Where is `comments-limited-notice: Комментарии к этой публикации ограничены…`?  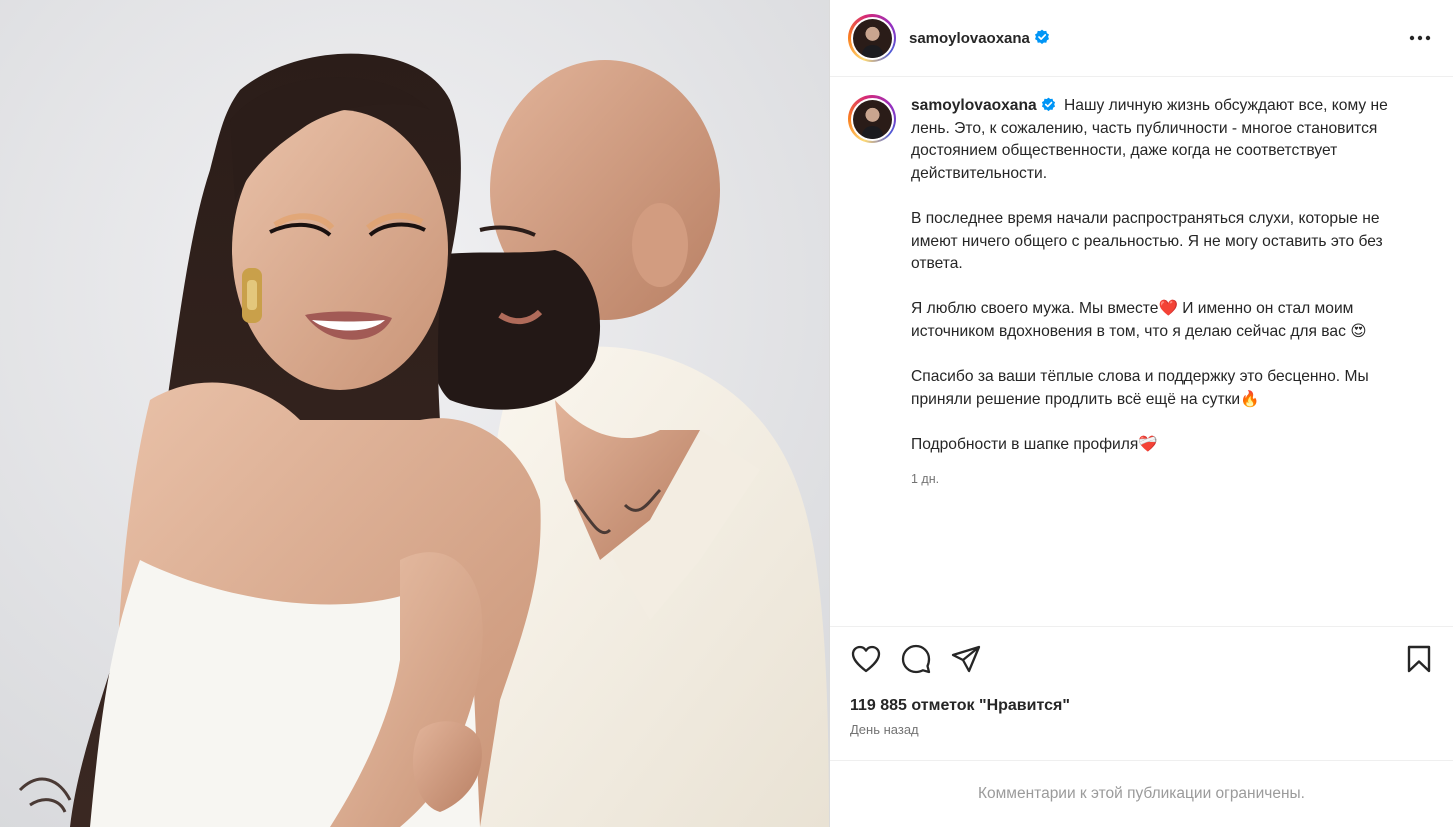
comments-limited-notice: Комментарии к этой публикации ограничены… is located at coordinates (1141, 793).